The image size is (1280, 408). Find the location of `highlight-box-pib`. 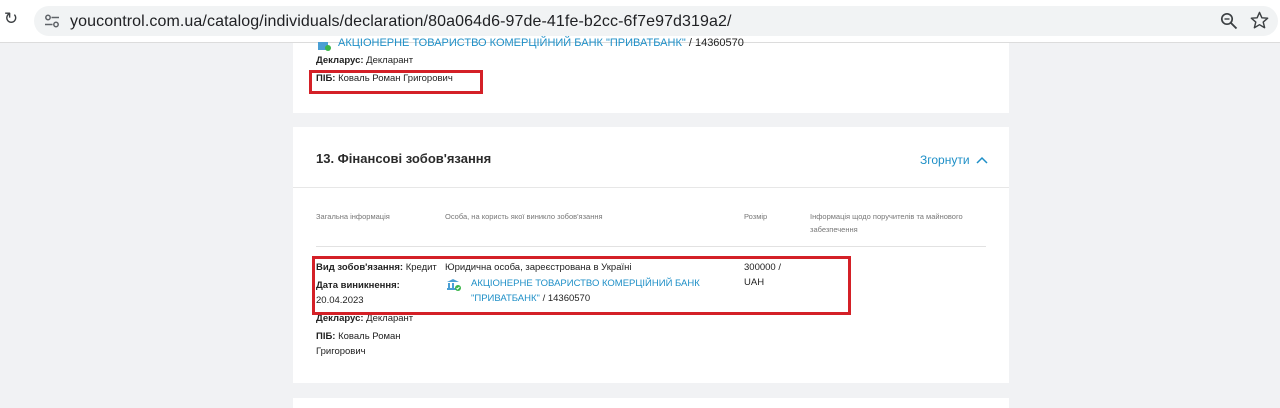

highlight-box-pib is located at coordinates (396, 82).